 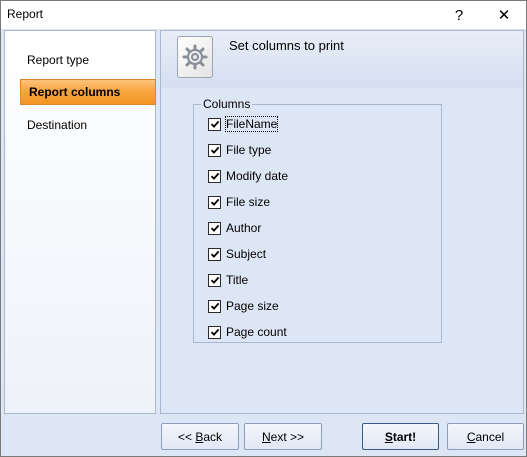 I want to click on column-checkbox-file-type: File type, so click(x=239, y=150).